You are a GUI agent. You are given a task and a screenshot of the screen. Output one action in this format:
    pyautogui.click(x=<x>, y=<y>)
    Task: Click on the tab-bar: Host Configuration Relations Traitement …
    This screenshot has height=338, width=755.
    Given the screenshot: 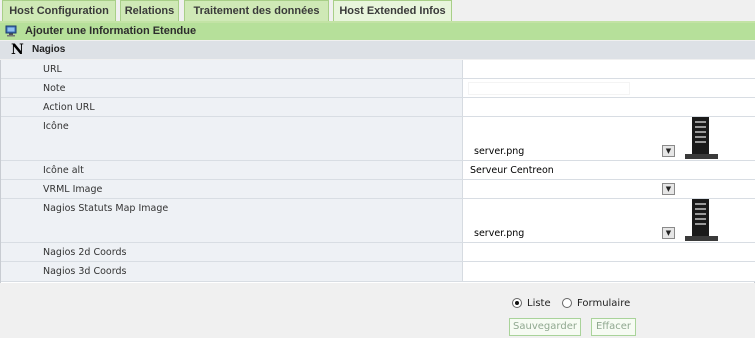 What is the action you would take?
    pyautogui.click(x=377, y=10)
    